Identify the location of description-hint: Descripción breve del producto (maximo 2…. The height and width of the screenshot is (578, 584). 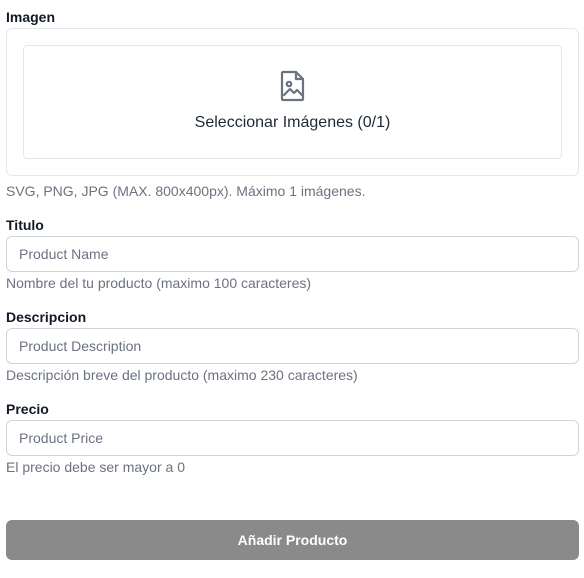
(182, 375).